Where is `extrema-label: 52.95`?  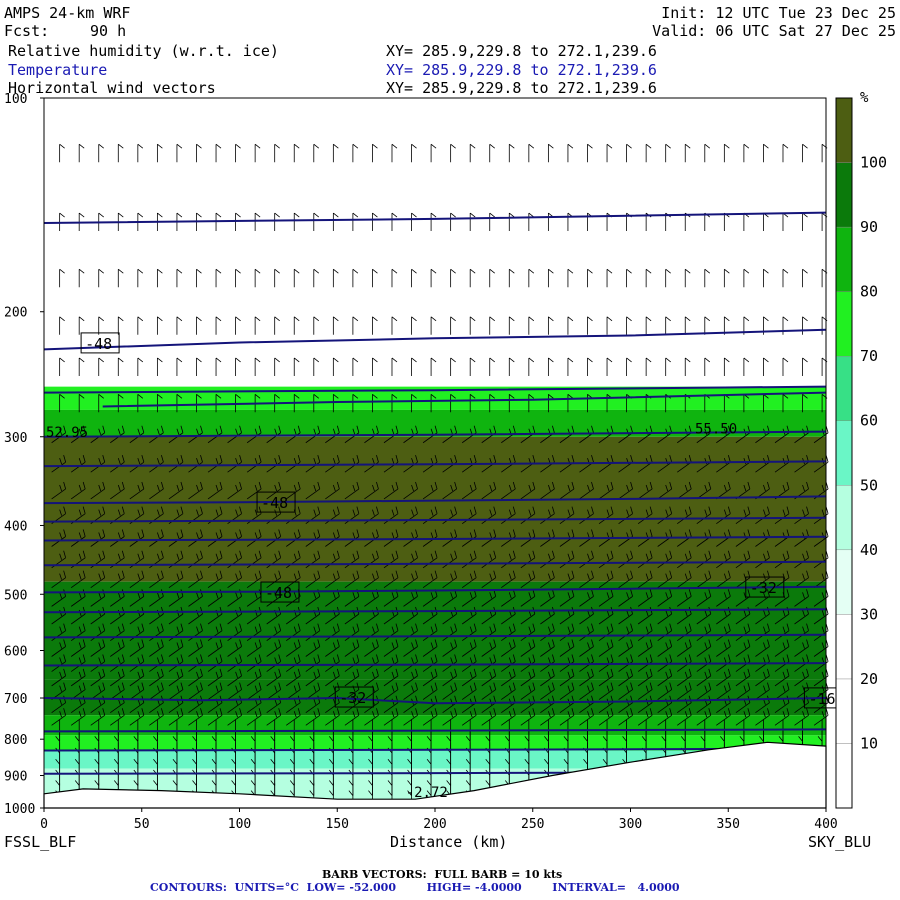 extrema-label: 52.95 is located at coordinates (67, 433).